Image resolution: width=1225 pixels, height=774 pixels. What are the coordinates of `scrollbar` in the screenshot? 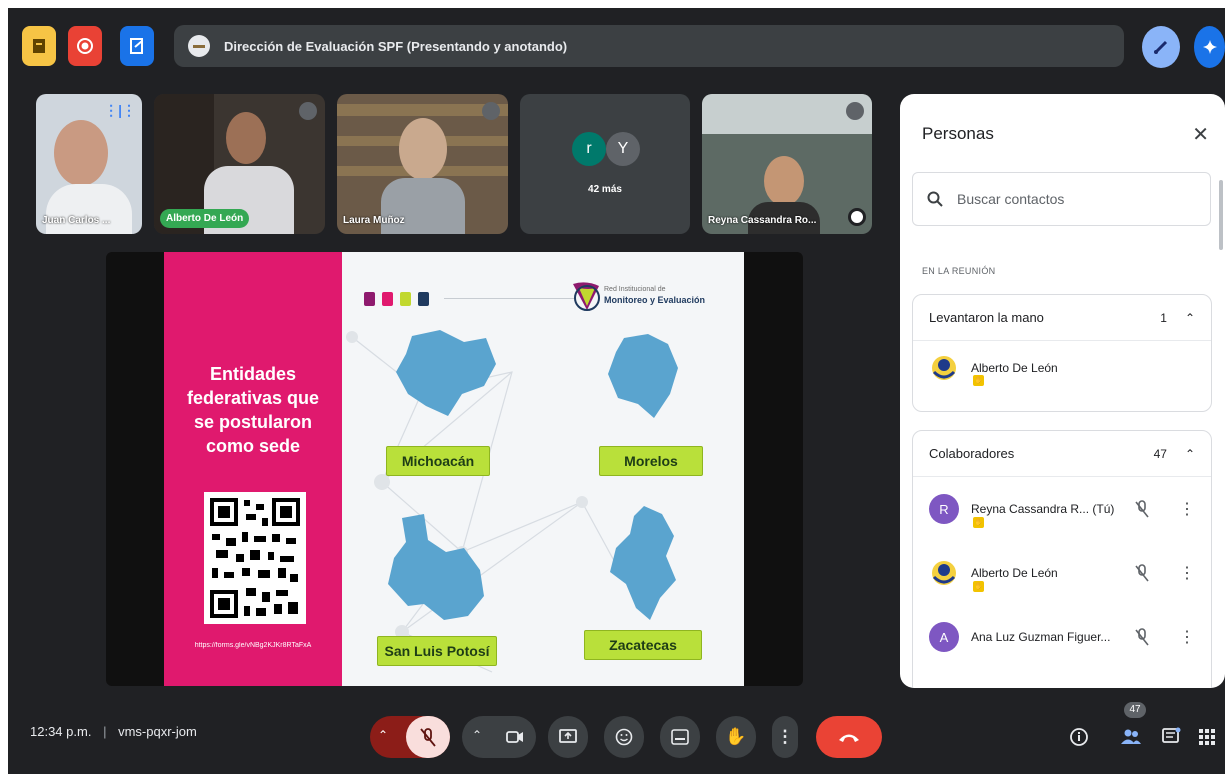 It's located at (1221, 215).